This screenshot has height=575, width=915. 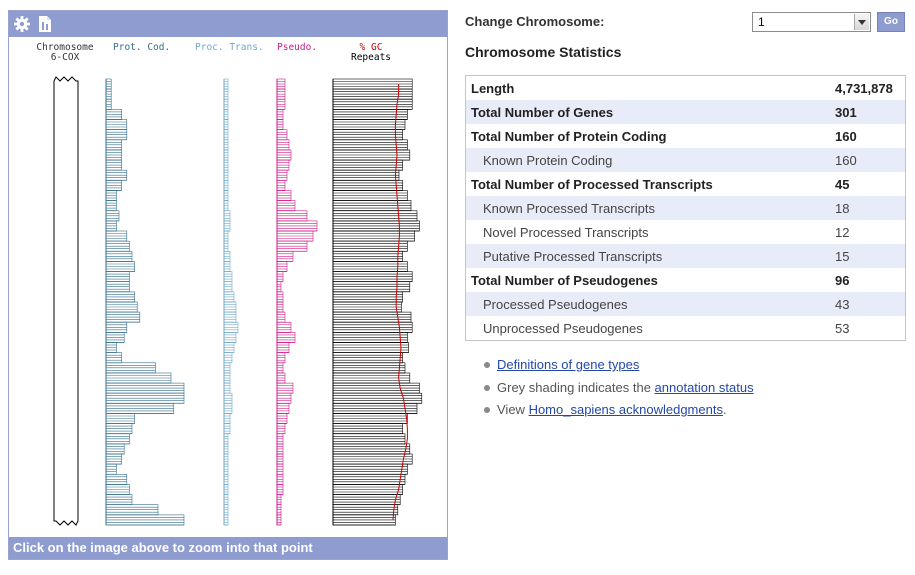 What do you see at coordinates (686, 232) in the screenshot?
I see `table-row: Novel Processed Transcripts 12` at bounding box center [686, 232].